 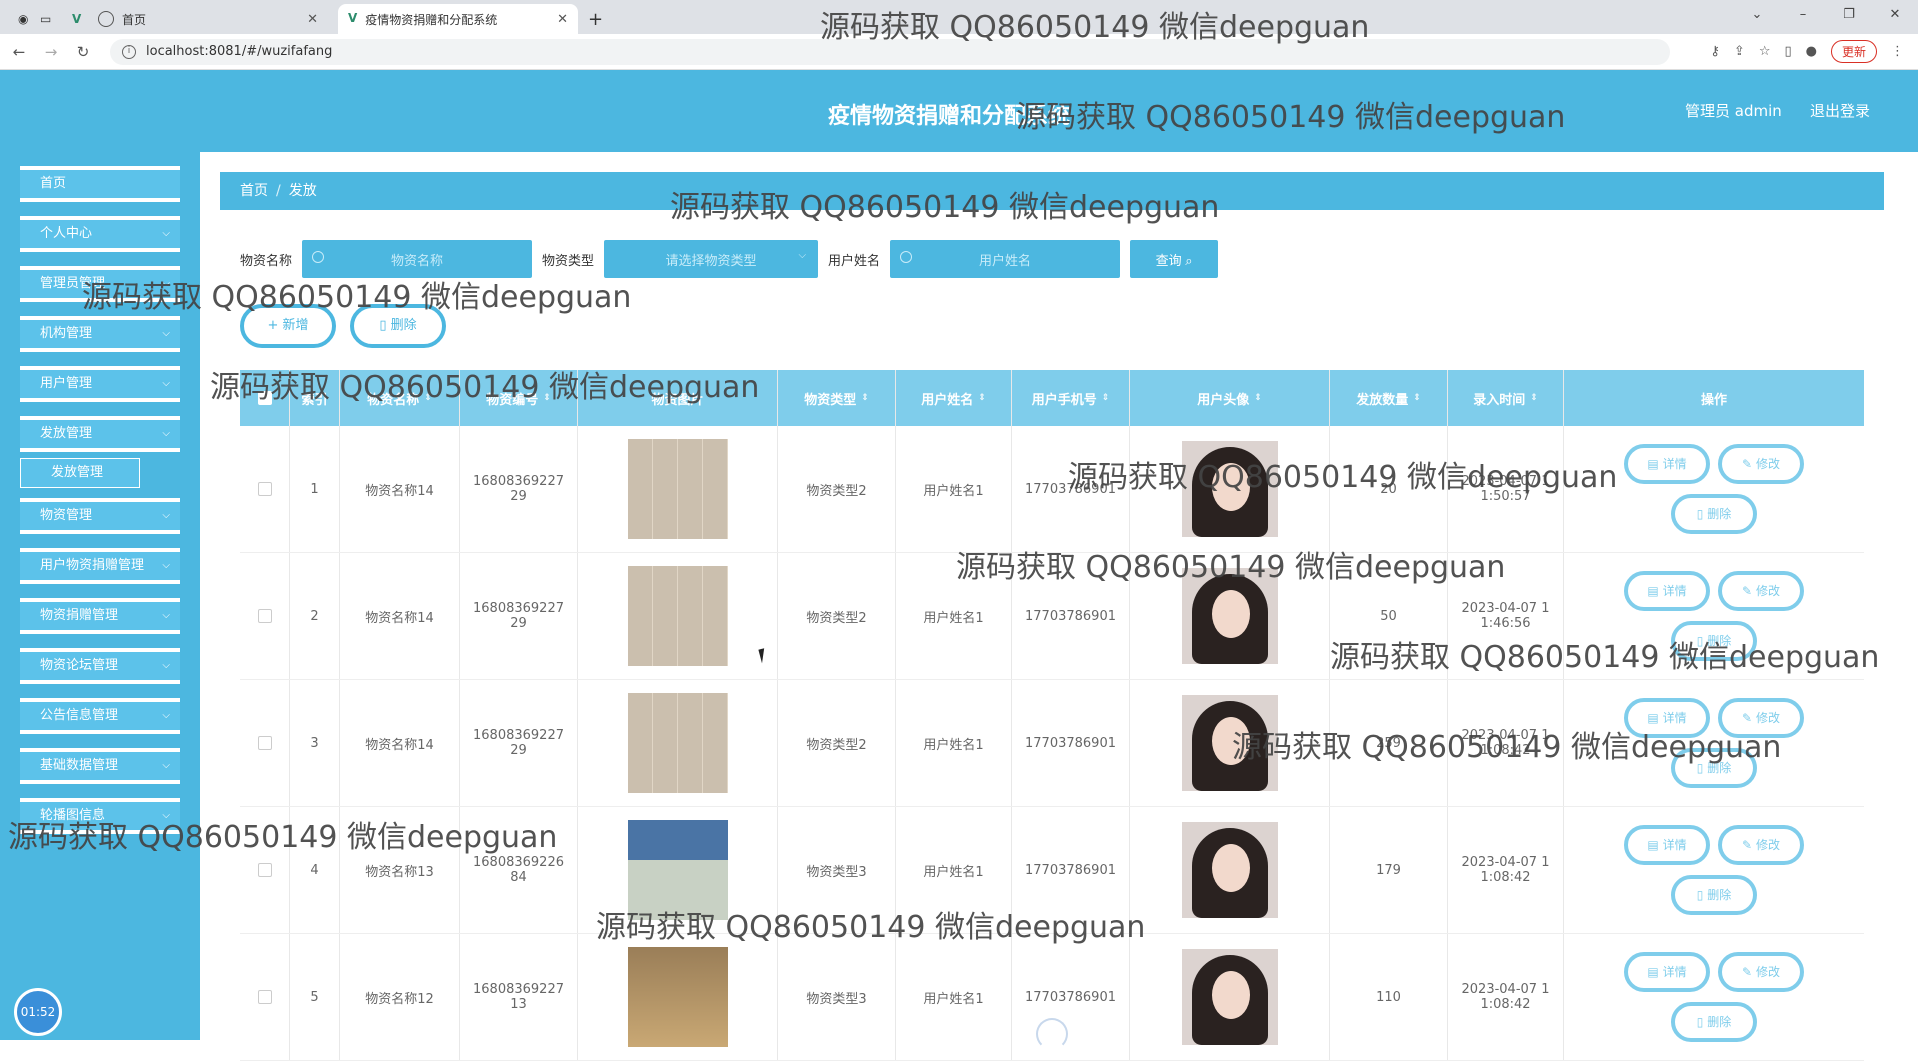 What do you see at coordinates (1853, 51) in the screenshot?
I see `update-button: 更新` at bounding box center [1853, 51].